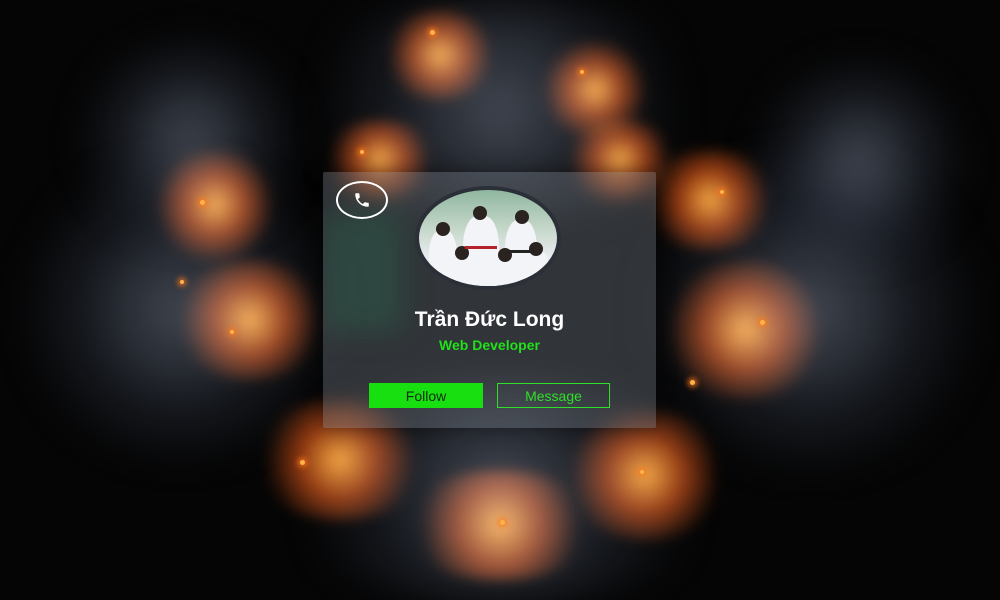 Image resolution: width=1000 pixels, height=600 pixels. What do you see at coordinates (489, 345) in the screenshot?
I see `profile-role: Web Developer` at bounding box center [489, 345].